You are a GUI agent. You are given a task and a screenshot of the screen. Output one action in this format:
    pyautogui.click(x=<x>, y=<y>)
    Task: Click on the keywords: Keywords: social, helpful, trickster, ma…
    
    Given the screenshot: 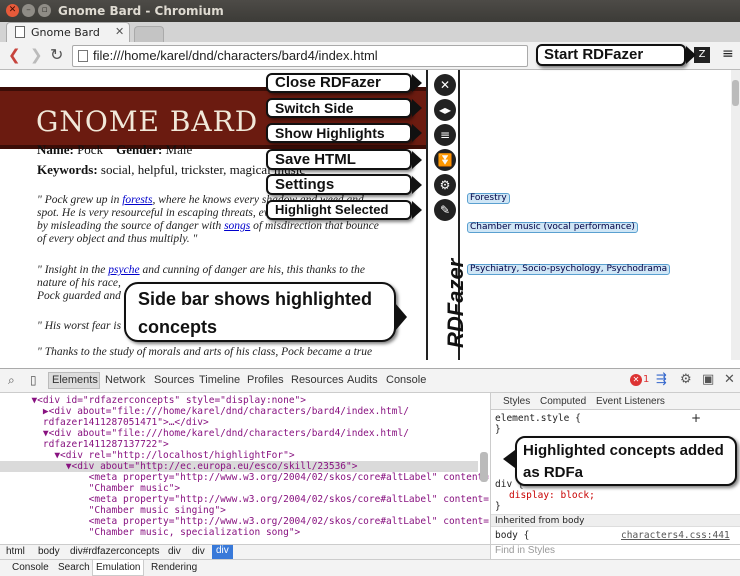 What is the action you would take?
    pyautogui.click(x=171, y=169)
    